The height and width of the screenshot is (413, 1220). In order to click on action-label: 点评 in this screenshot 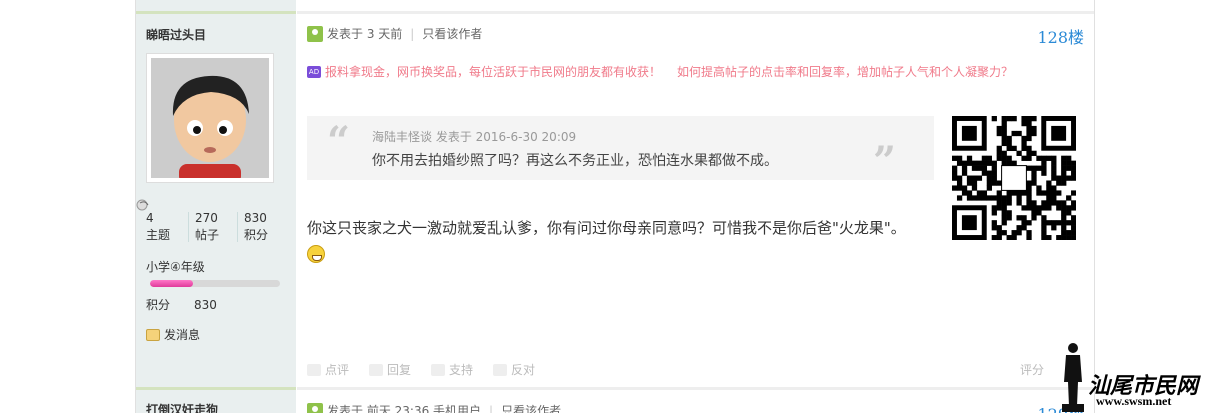, I will do `click(337, 370)`.